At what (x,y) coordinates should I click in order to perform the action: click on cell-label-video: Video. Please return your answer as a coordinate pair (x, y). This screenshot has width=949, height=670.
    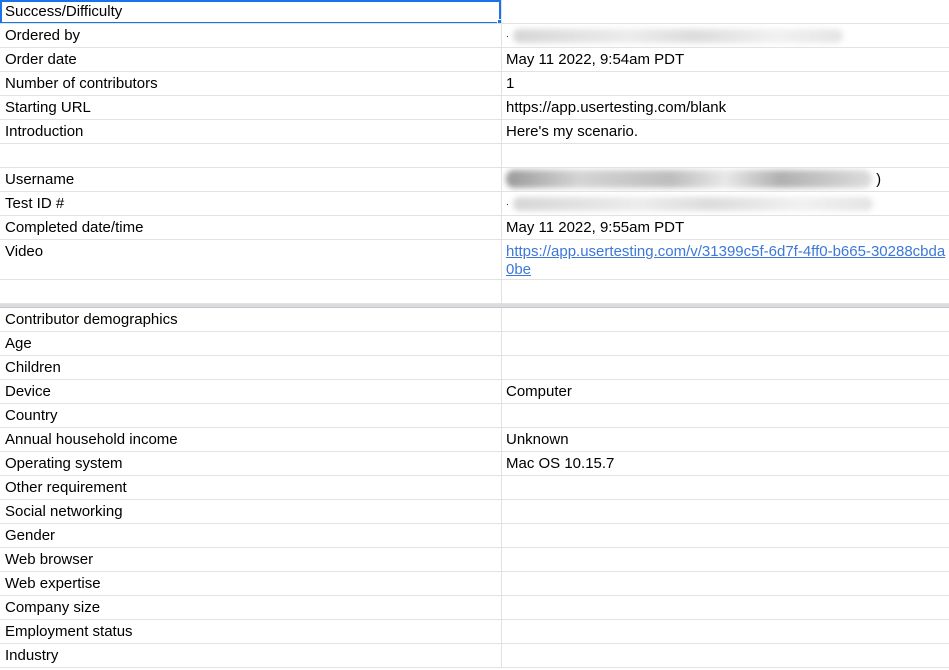
    Looking at the image, I should click on (251, 259).